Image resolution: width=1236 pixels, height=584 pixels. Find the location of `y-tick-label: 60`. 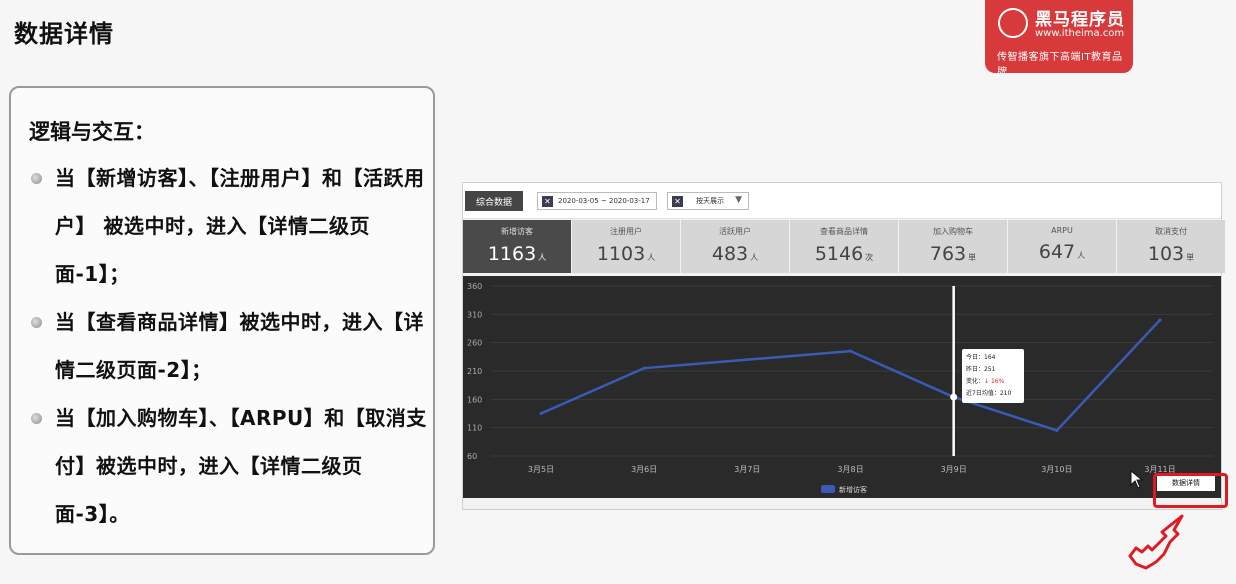

y-tick-label: 60 is located at coordinates (472, 456).